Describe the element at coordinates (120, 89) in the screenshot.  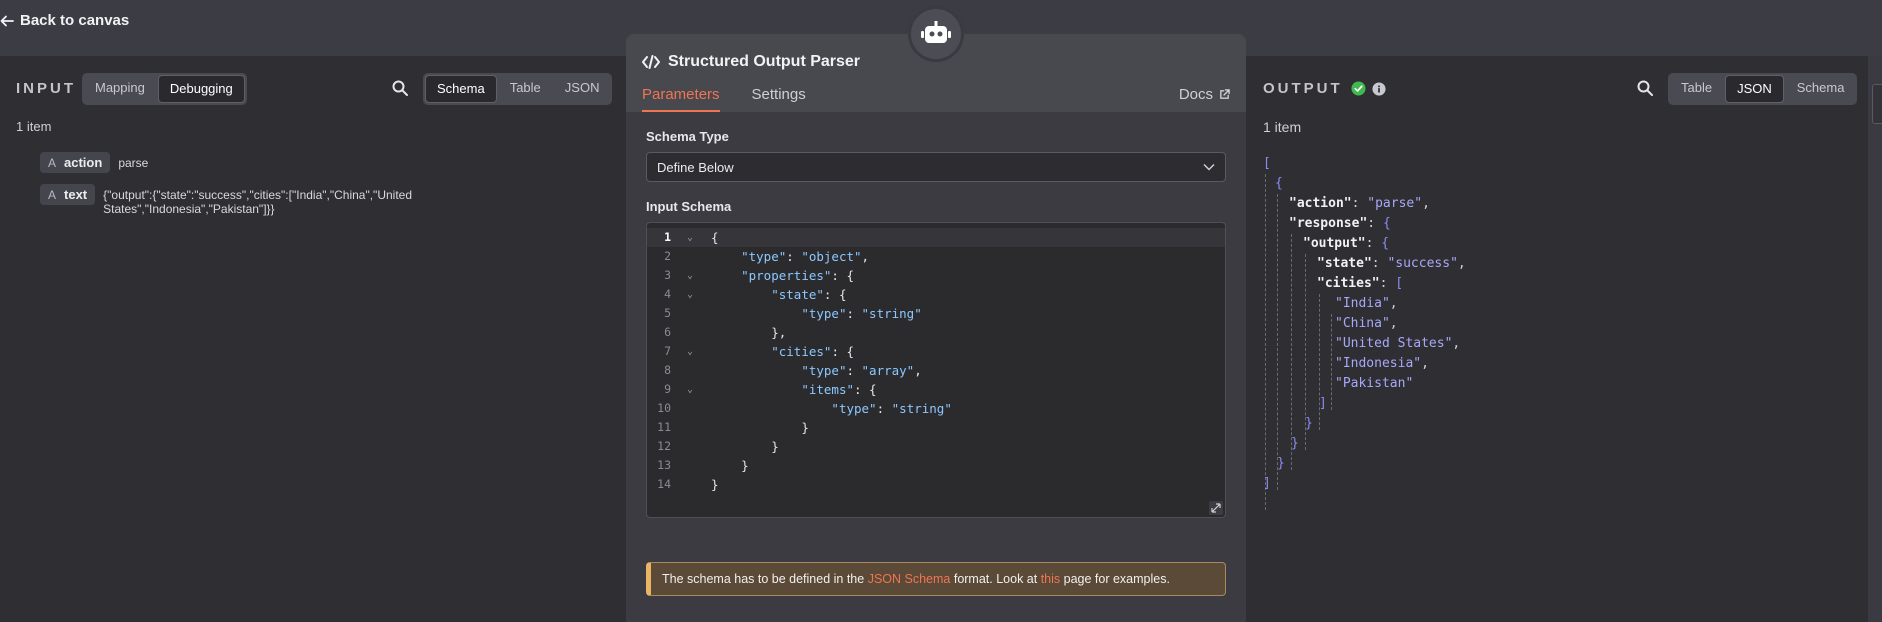
I see `tab-mapping: Mapping` at that location.